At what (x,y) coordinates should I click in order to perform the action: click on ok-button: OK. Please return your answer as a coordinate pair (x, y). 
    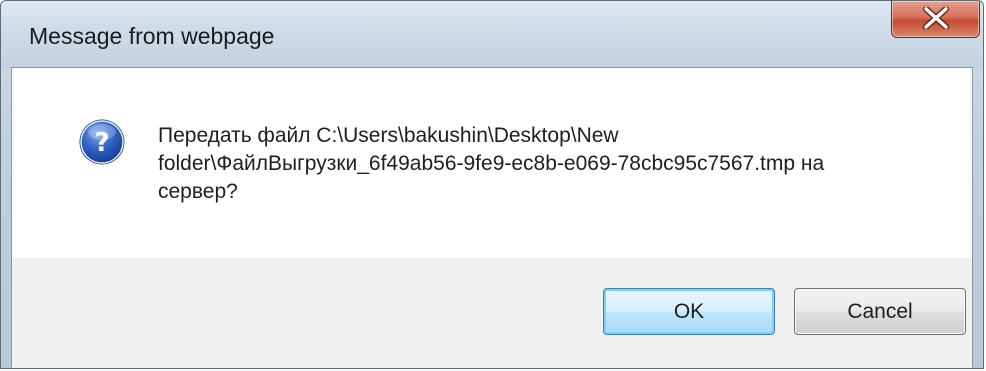
    Looking at the image, I should click on (689, 311).